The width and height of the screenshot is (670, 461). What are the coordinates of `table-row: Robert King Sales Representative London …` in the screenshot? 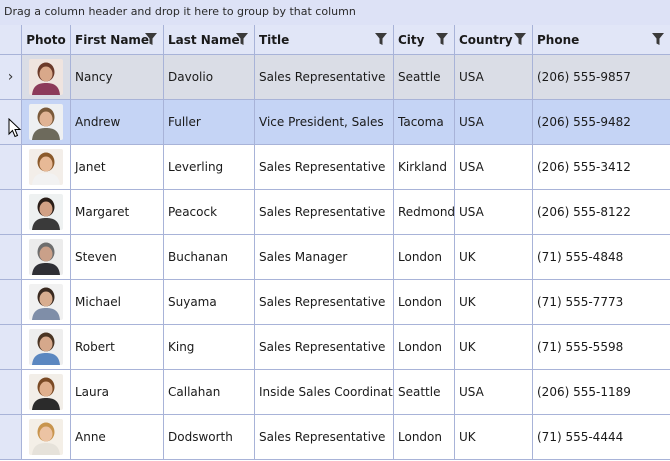 It's located at (335, 347).